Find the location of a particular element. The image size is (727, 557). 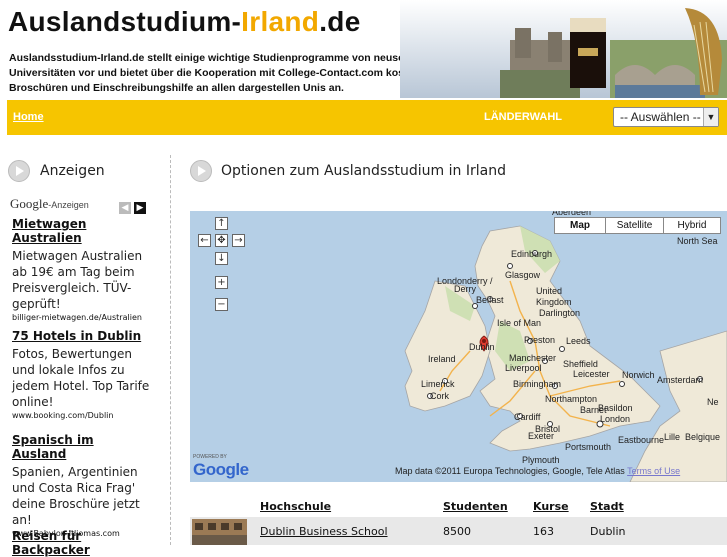

ad-item: Reisen für Backpacker is located at coordinates (82, 543).